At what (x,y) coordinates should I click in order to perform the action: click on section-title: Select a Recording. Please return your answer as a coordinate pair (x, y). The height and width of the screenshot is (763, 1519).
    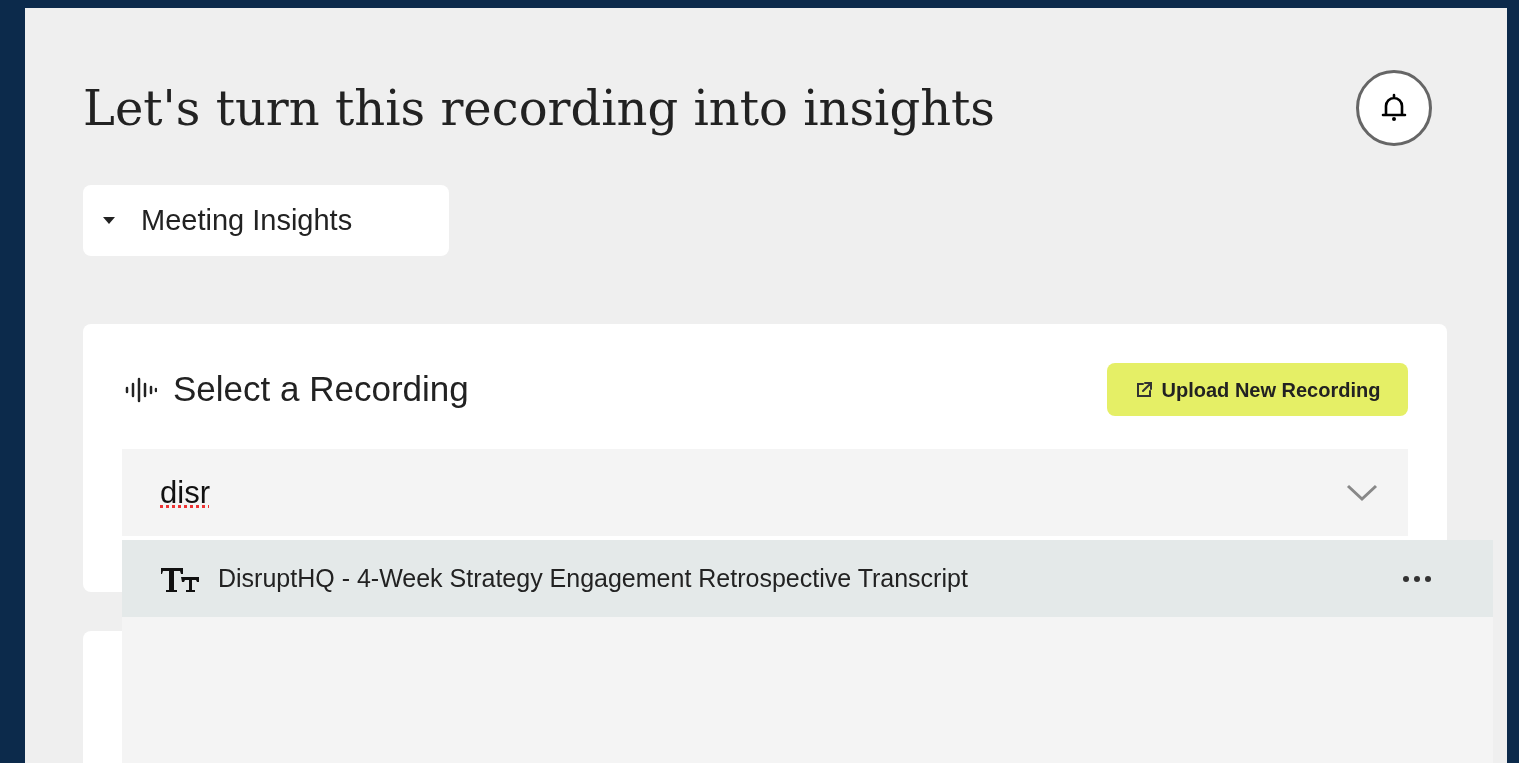
    Looking at the image, I should click on (321, 389).